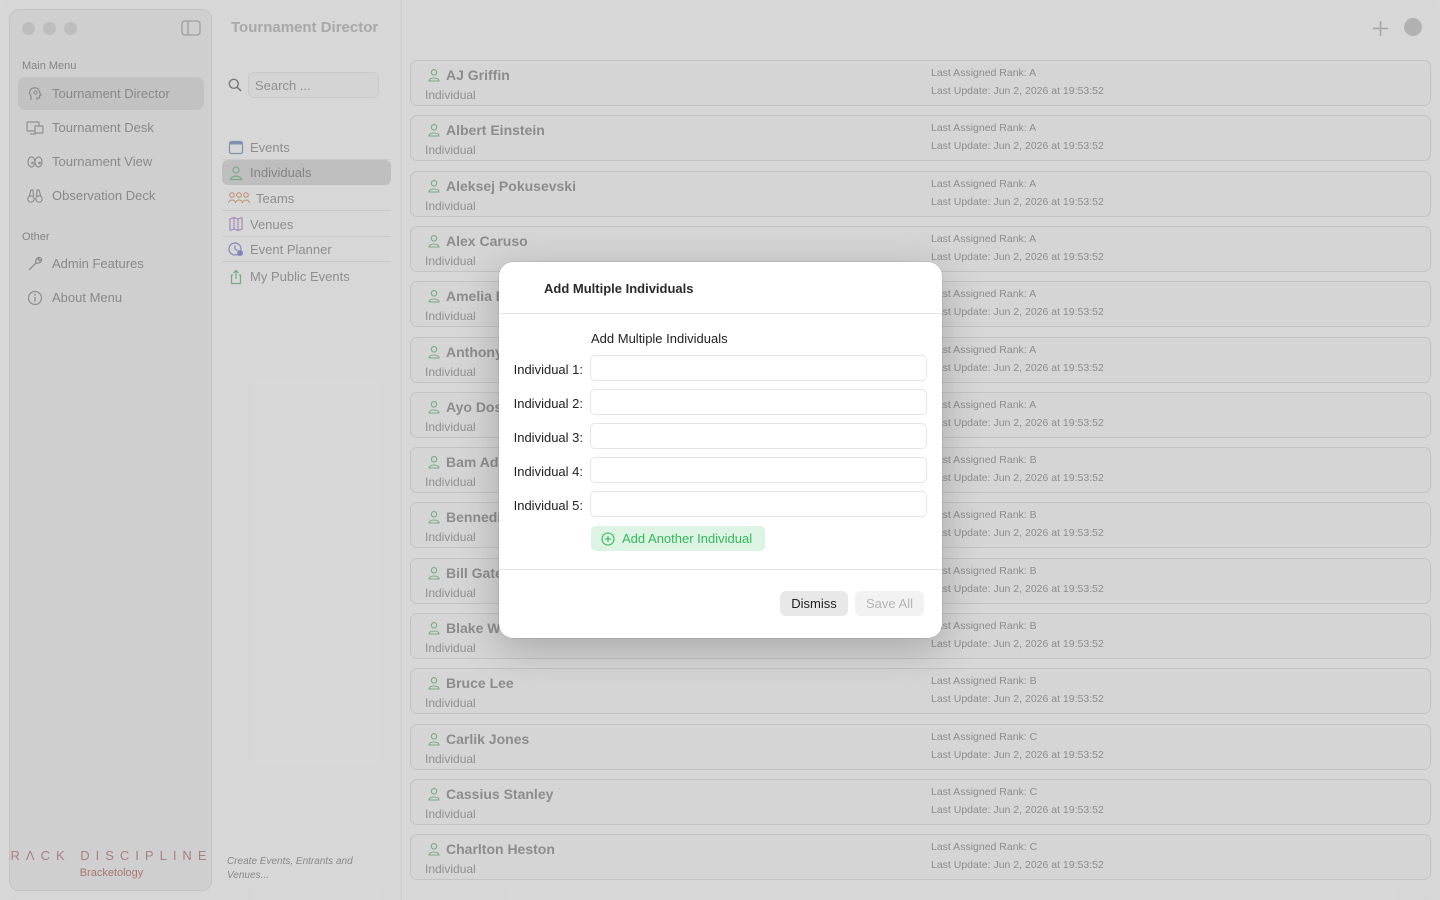  What do you see at coordinates (659, 338) in the screenshot?
I see `form-heading: Add Multiple Individuals` at bounding box center [659, 338].